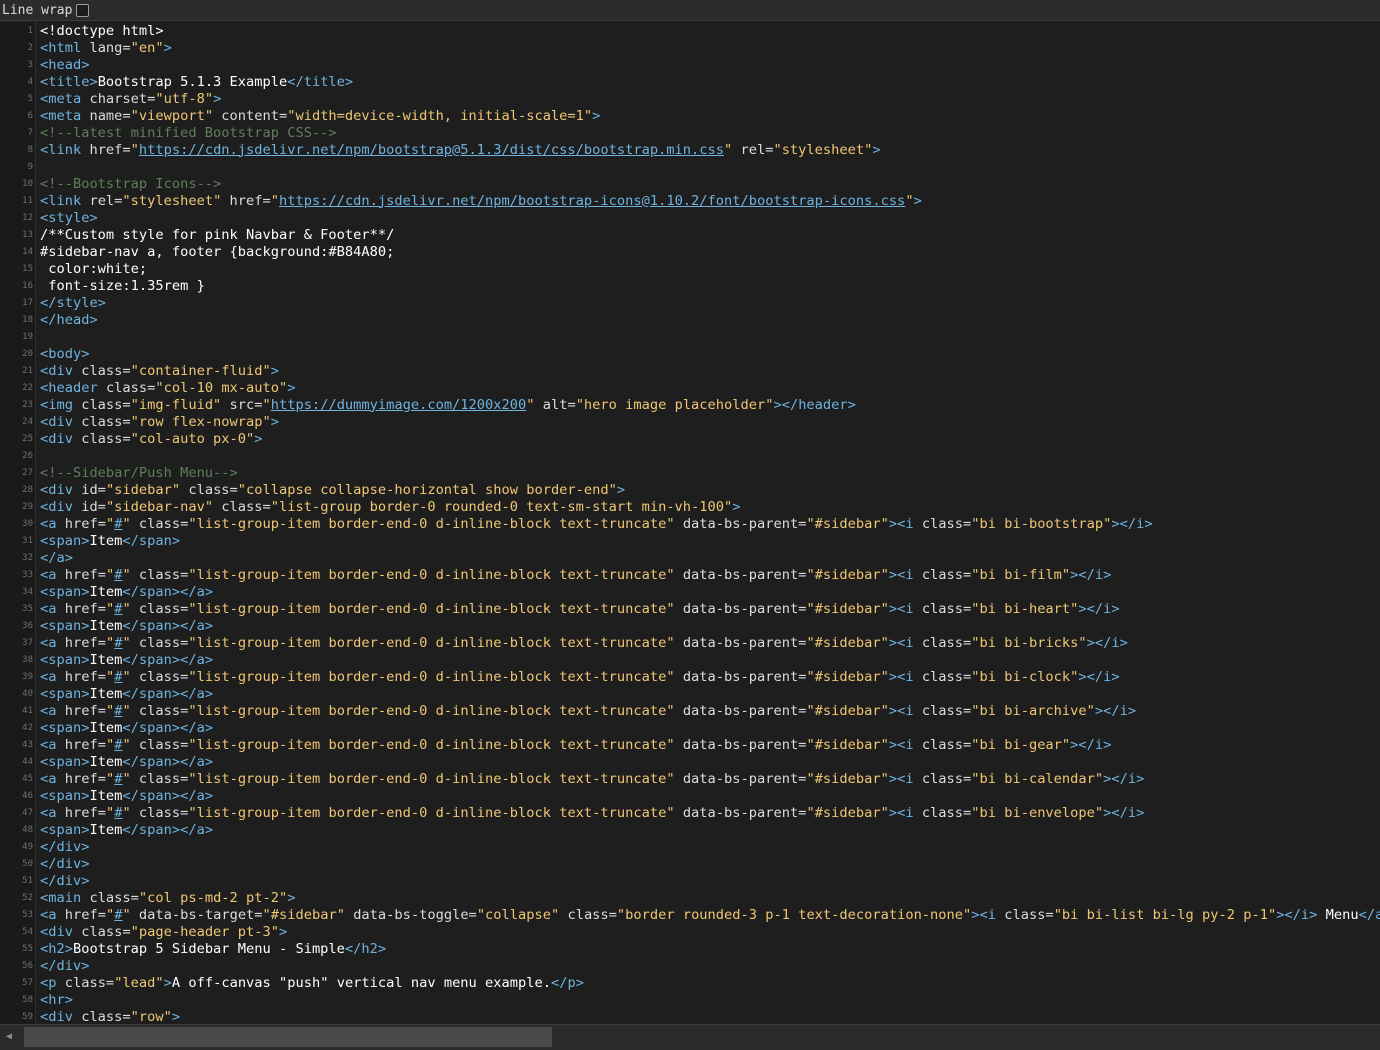 The height and width of the screenshot is (1050, 1380). I want to click on line-number: 12, so click(27, 217).